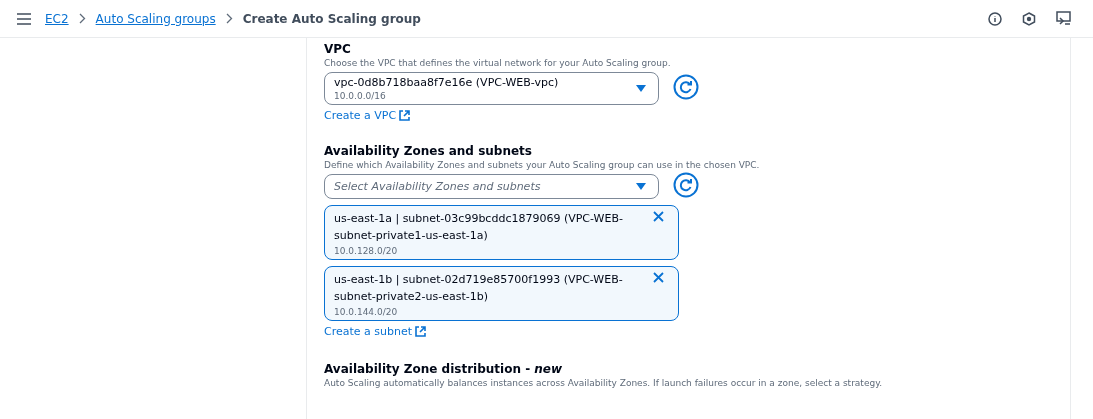 The width and height of the screenshot is (1093, 419). What do you see at coordinates (375, 331) in the screenshot?
I see `create-subnet-link: Create a subnet` at bounding box center [375, 331].